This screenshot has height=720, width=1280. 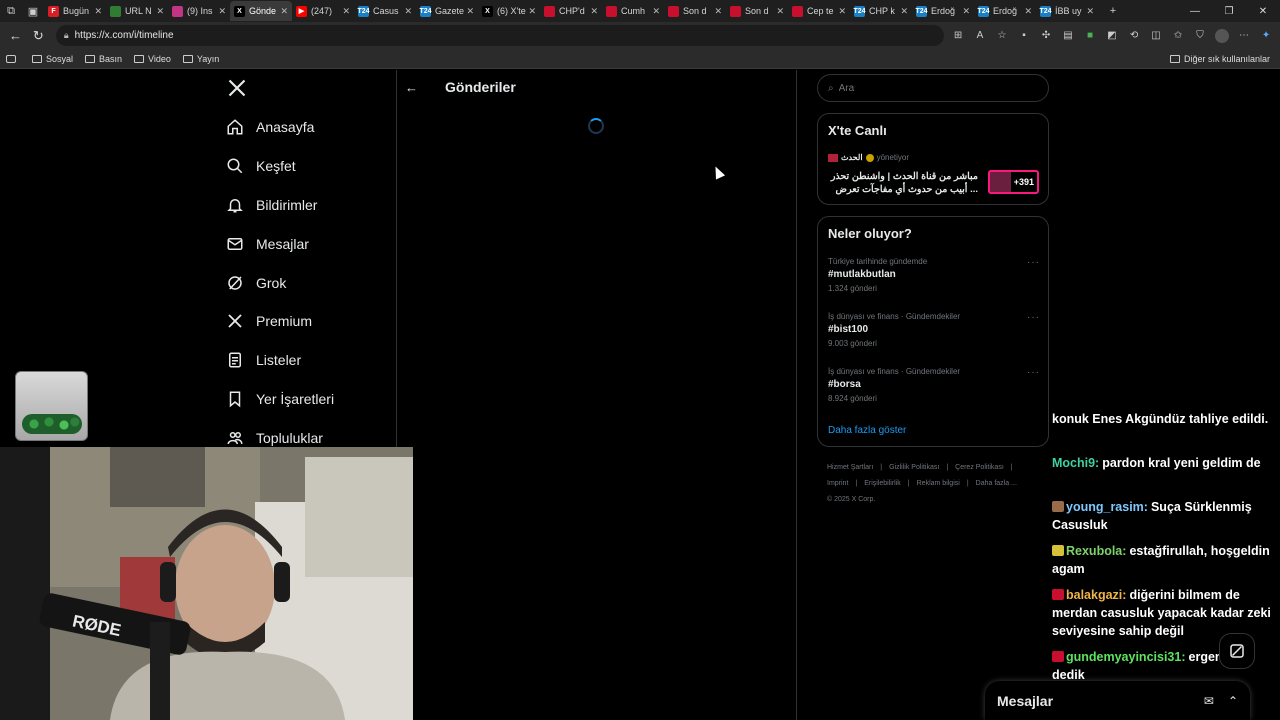 I want to click on new-message-icon: ✉, so click(x=1209, y=701).